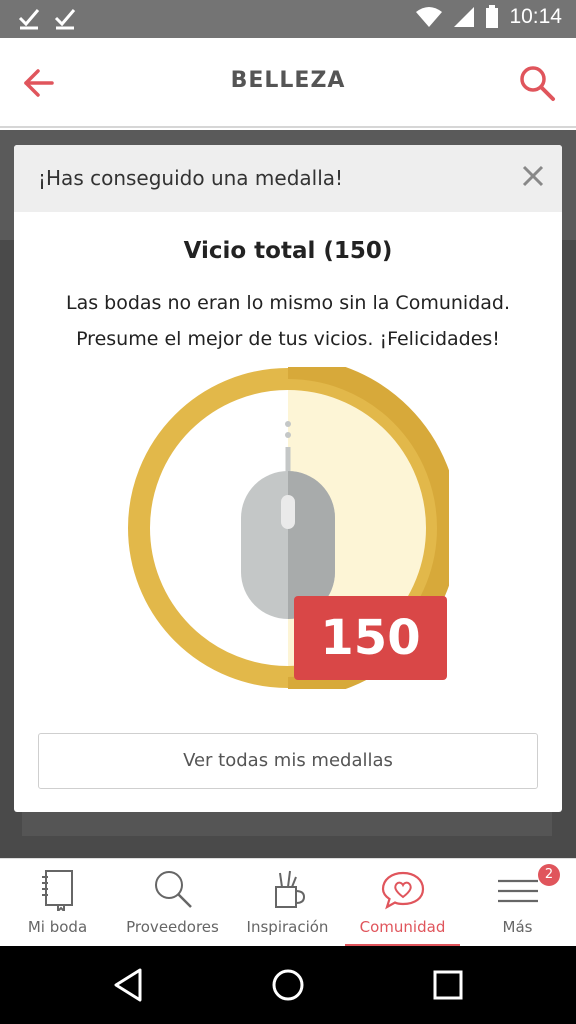 The width and height of the screenshot is (576, 1024). I want to click on home-circle-icon, so click(288, 985).